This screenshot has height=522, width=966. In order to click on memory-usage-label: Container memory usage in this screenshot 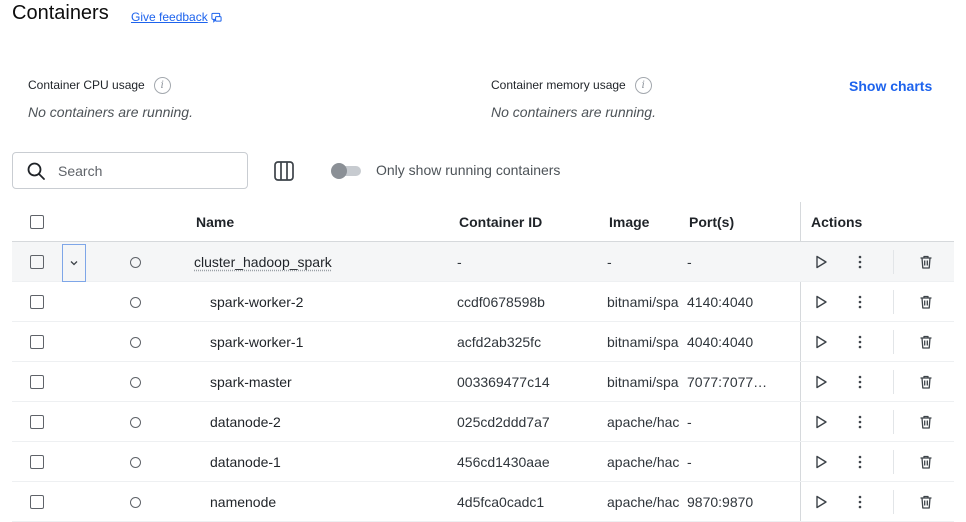, I will do `click(558, 85)`.